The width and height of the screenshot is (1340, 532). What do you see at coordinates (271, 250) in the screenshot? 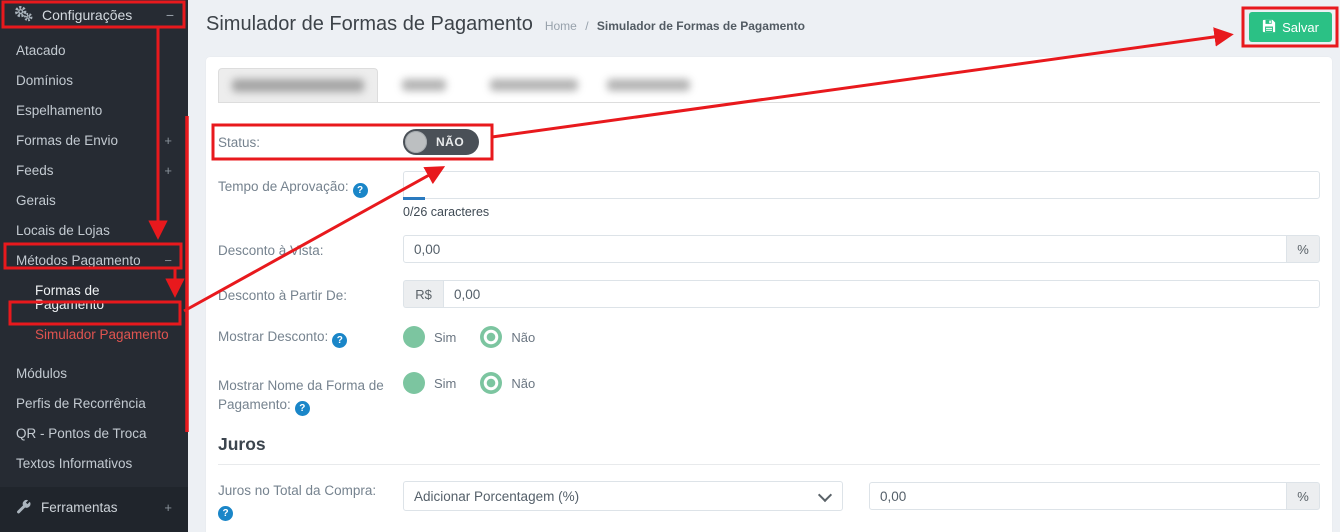
I see `desconto-vista-label: Desconto à Vista:` at bounding box center [271, 250].